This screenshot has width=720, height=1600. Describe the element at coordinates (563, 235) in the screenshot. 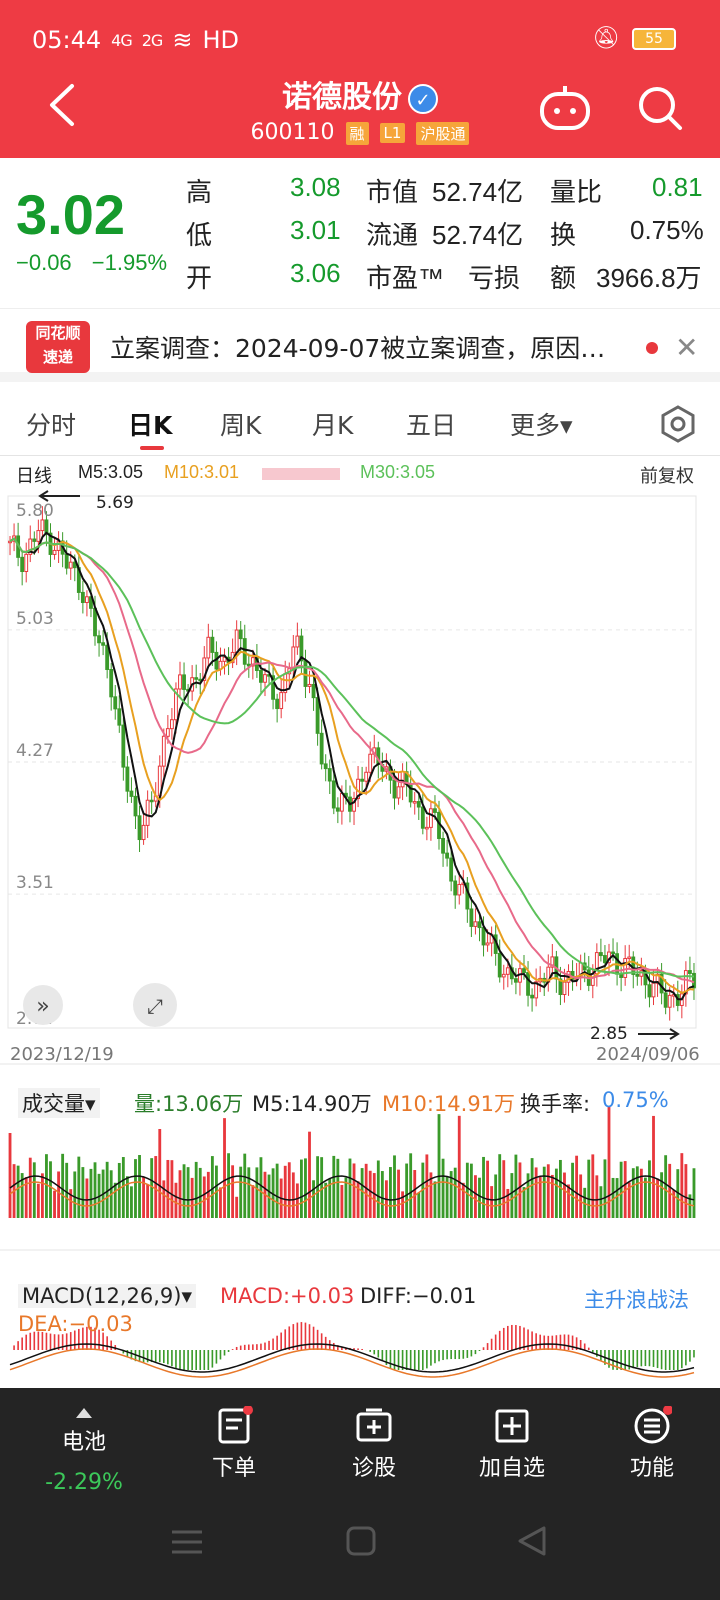

I see `turnover-label: 换` at that location.